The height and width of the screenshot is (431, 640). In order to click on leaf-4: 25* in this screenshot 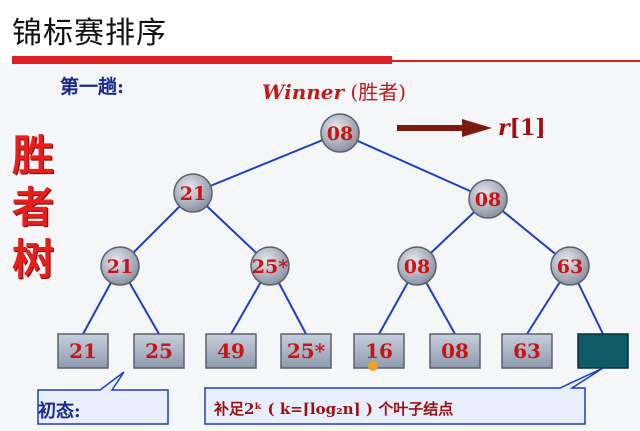, I will do `click(306, 351)`.